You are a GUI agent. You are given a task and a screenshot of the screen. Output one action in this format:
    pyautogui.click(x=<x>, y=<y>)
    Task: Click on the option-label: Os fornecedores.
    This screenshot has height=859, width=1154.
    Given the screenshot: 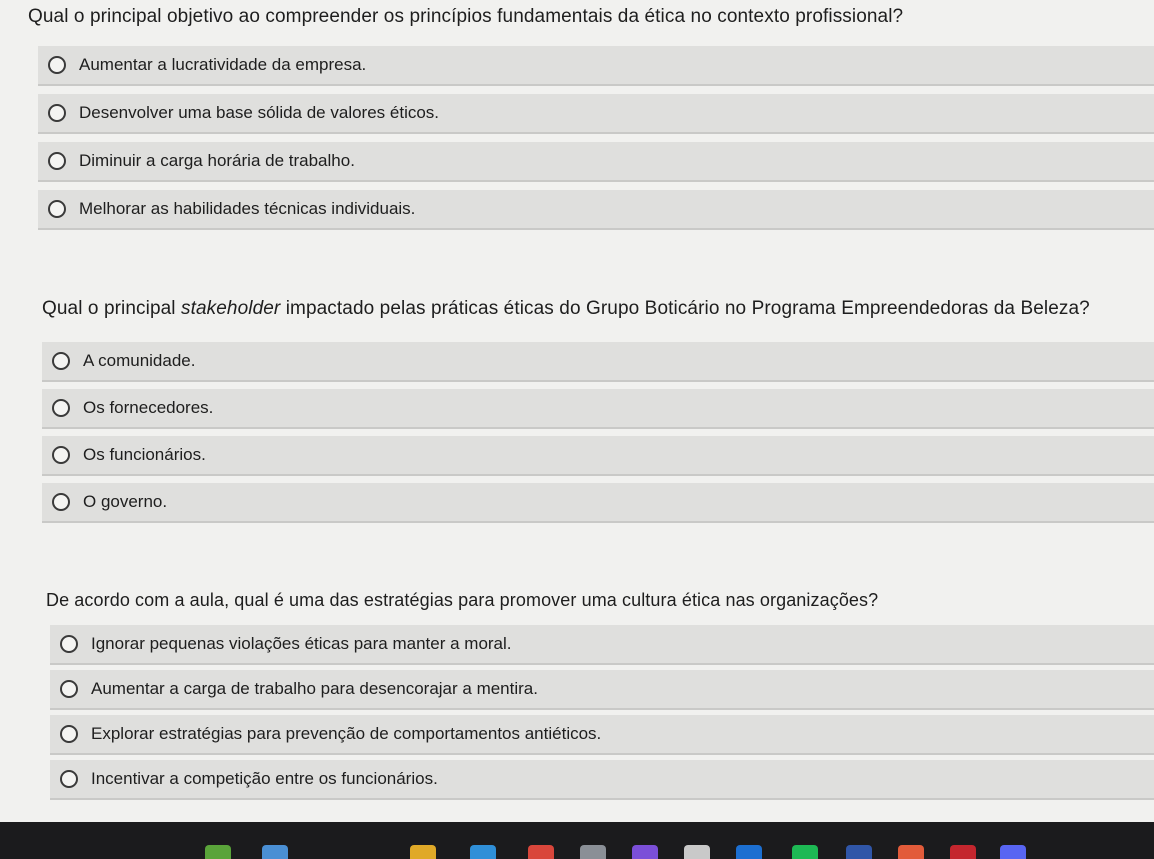 What is the action you would take?
    pyautogui.click(x=148, y=407)
    